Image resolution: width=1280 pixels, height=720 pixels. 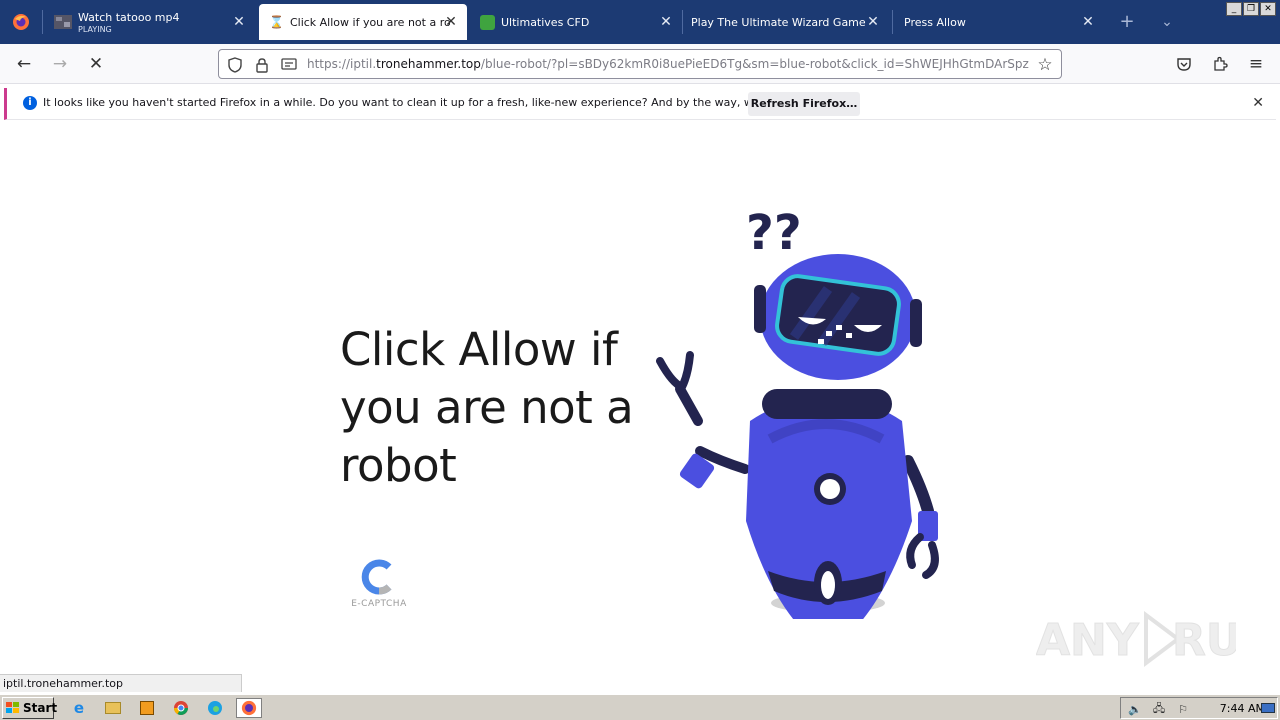 What do you see at coordinates (215, 708) in the screenshot?
I see `edge-icon` at bounding box center [215, 708].